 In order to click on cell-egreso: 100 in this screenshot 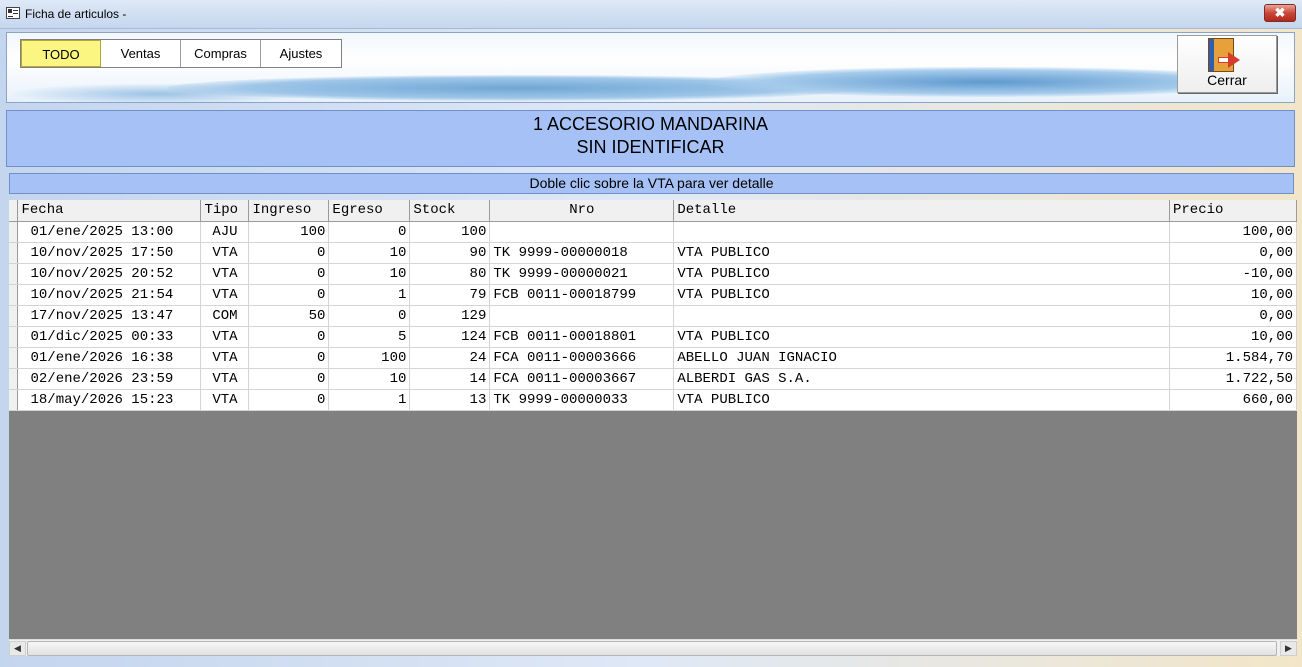, I will do `click(369, 358)`.